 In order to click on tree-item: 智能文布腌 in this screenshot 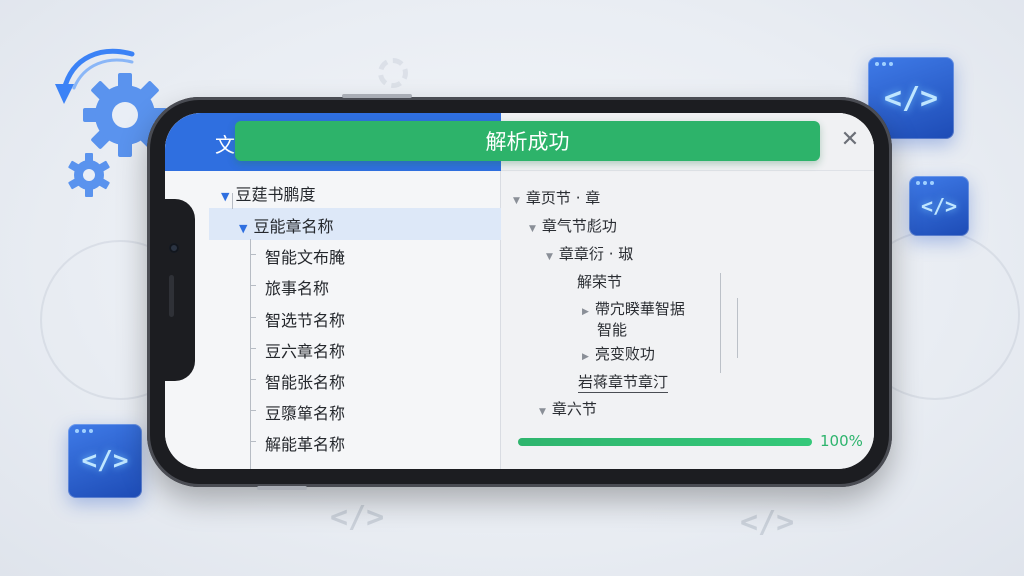, I will do `click(305, 256)`.